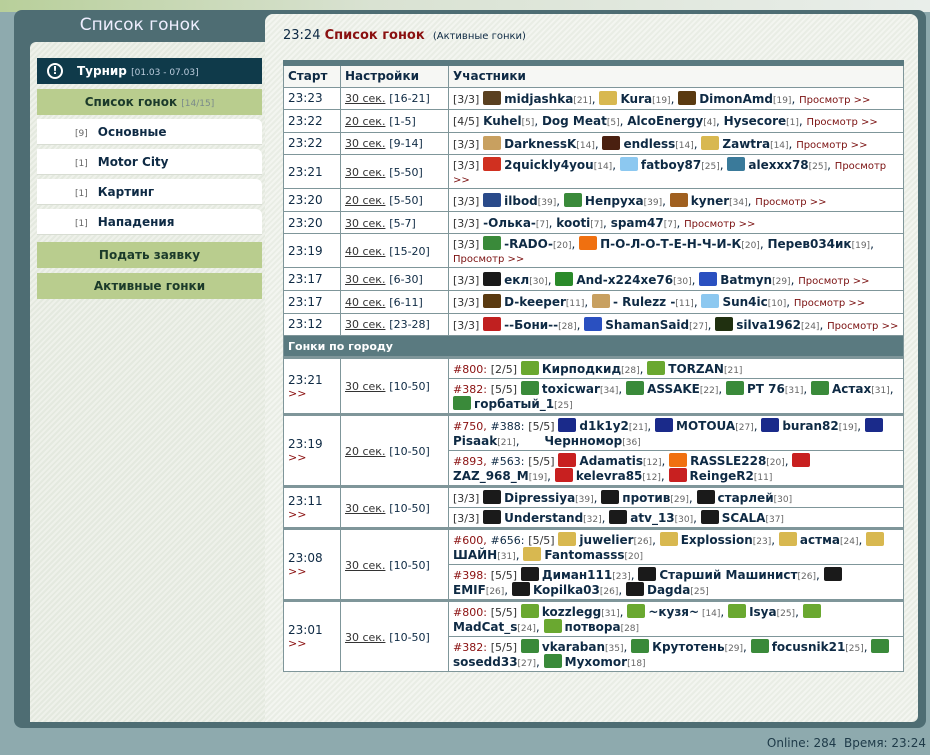  What do you see at coordinates (149, 255) in the screenshot?
I see `apply-button: Подать заявку` at bounding box center [149, 255].